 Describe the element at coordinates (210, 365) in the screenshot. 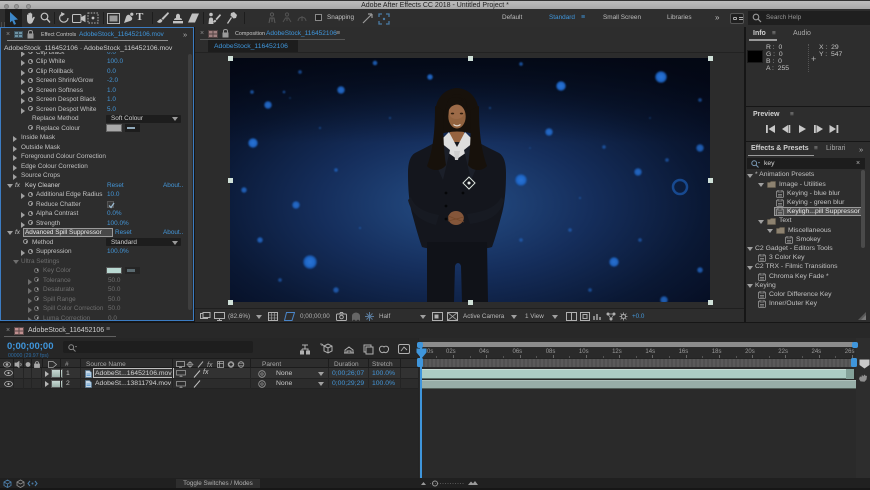

I see `svg-text: fx` at that location.